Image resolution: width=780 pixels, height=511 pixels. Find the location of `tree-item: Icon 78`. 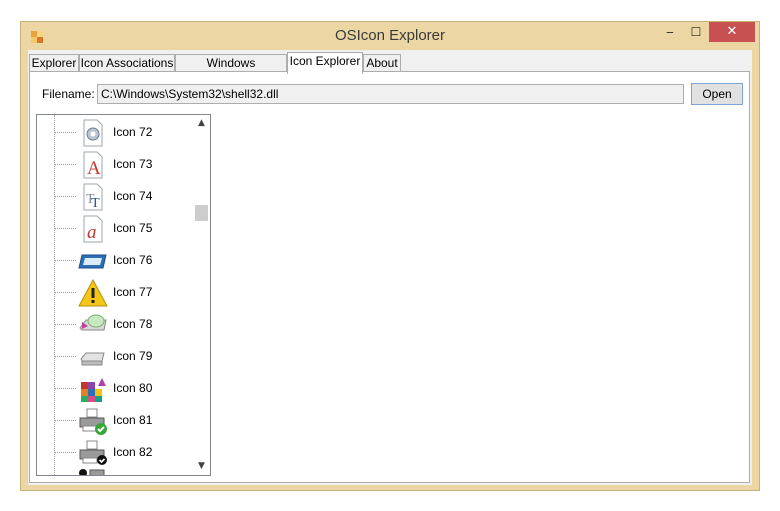

tree-item: Icon 78 is located at coordinates (124, 324).